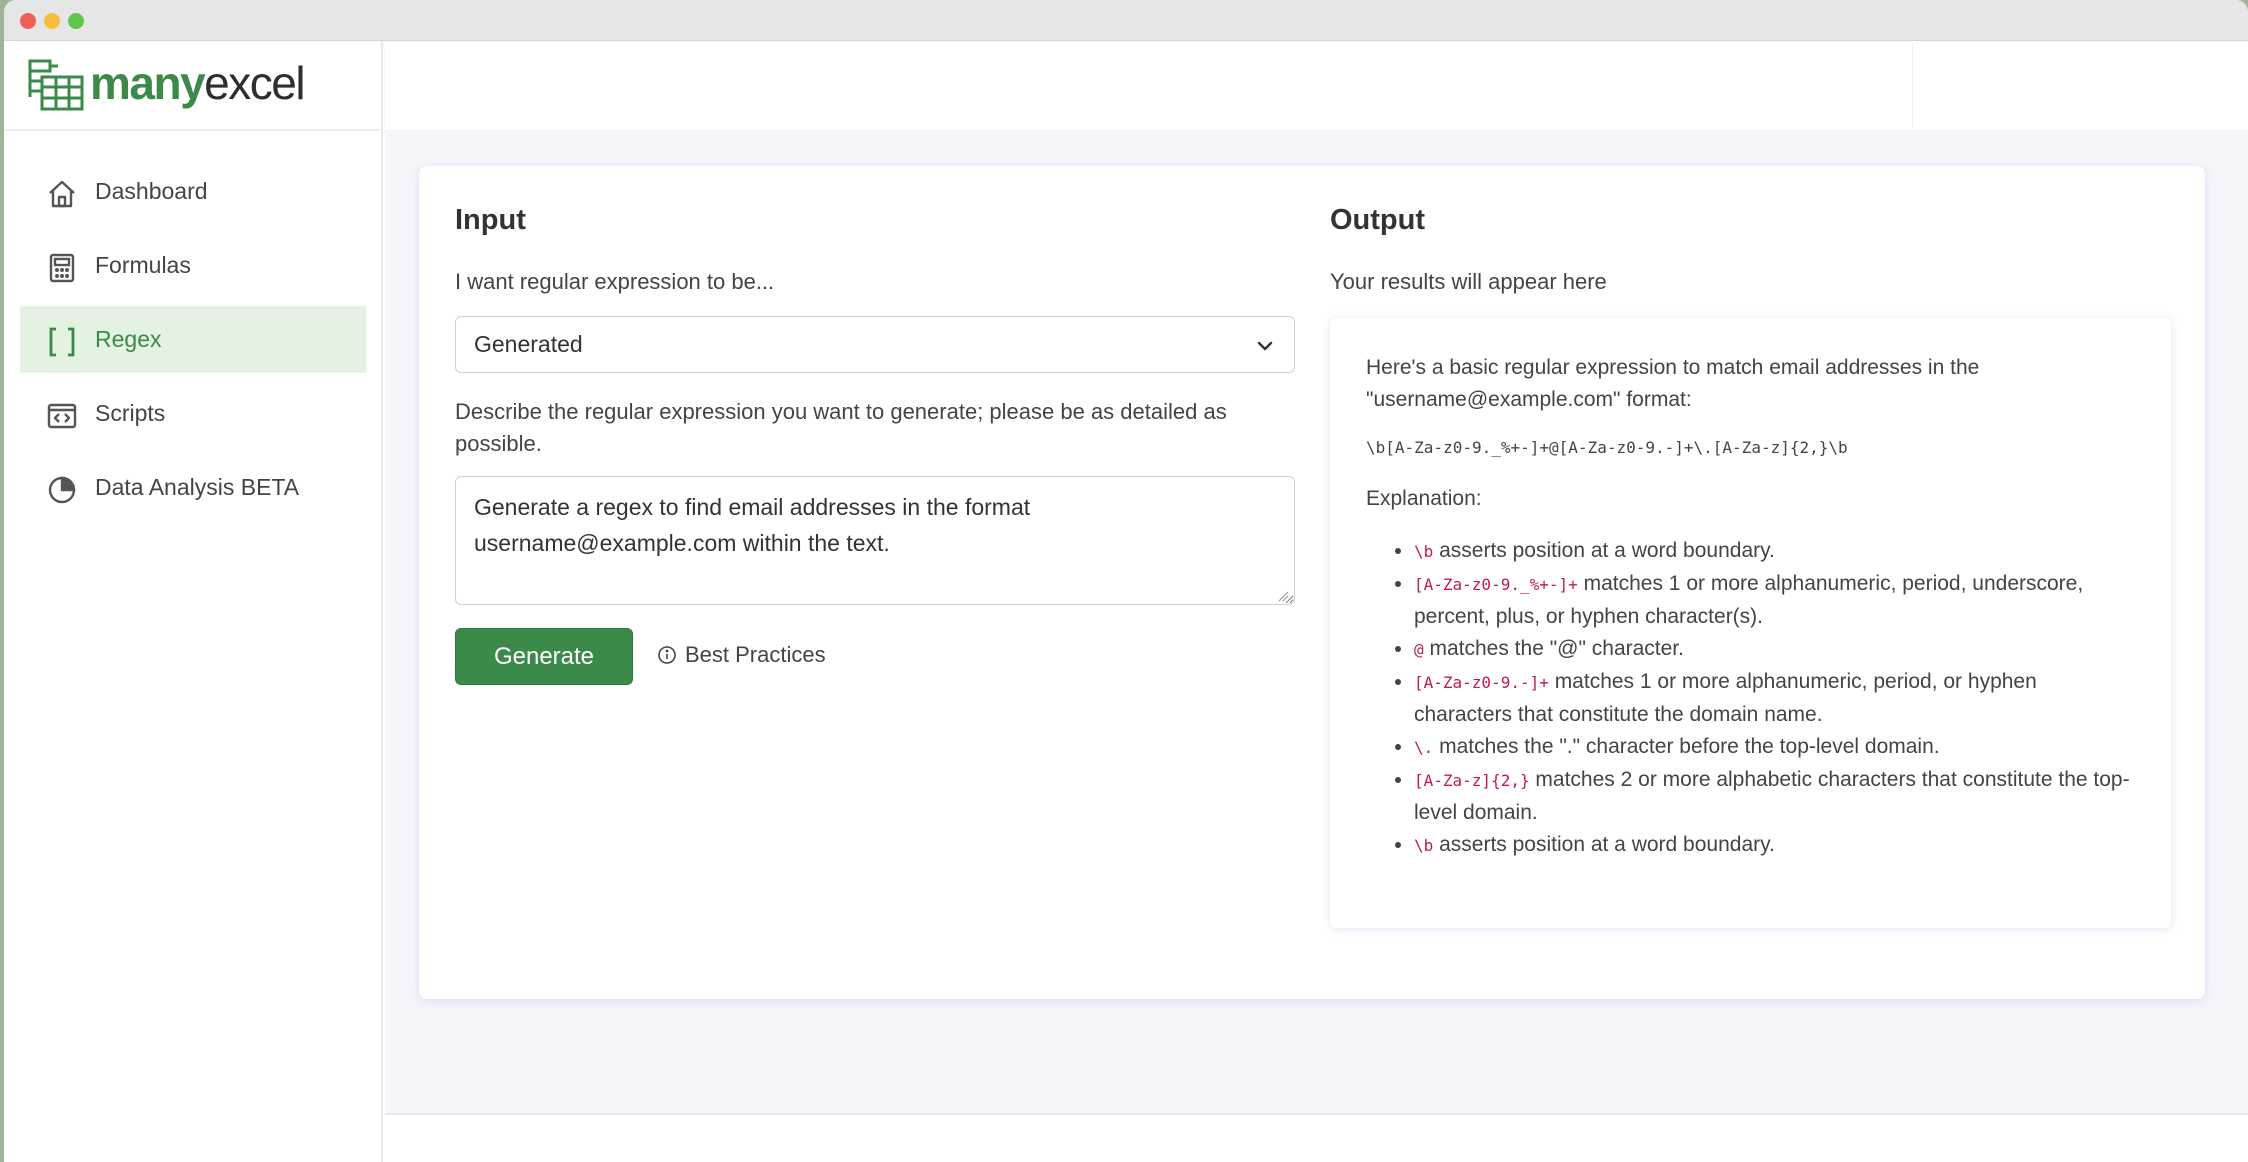 Image resolution: width=2248 pixels, height=1162 pixels. I want to click on top-bar-divider, so click(1912, 85).